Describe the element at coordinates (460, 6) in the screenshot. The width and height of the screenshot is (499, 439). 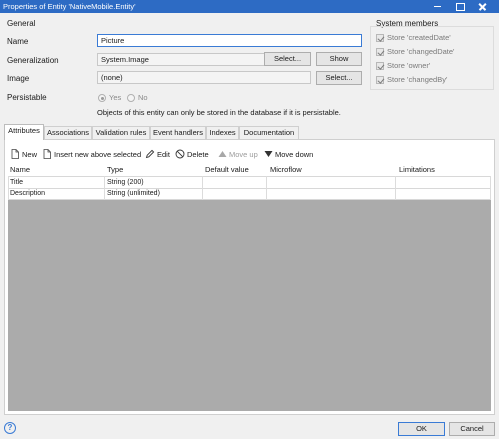
I see `maximize-icon` at that location.